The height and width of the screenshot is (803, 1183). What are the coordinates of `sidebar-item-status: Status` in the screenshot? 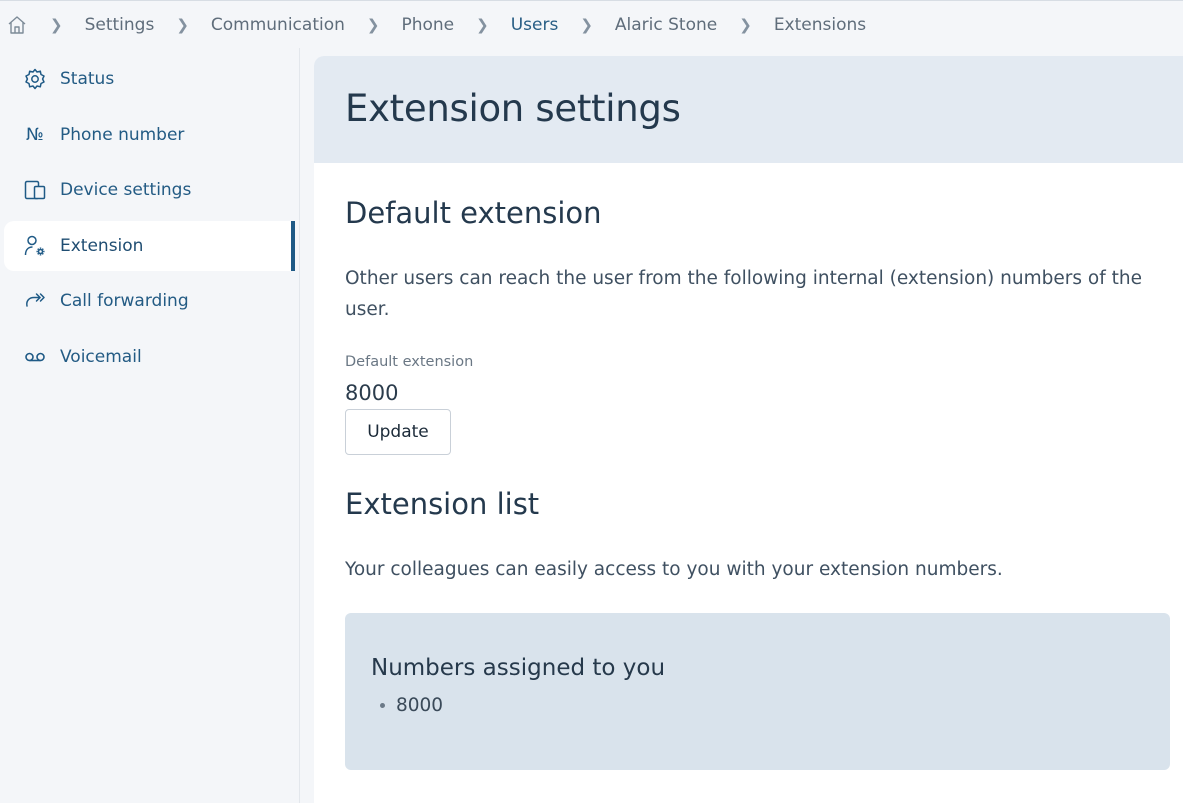 It's located at (149, 79).